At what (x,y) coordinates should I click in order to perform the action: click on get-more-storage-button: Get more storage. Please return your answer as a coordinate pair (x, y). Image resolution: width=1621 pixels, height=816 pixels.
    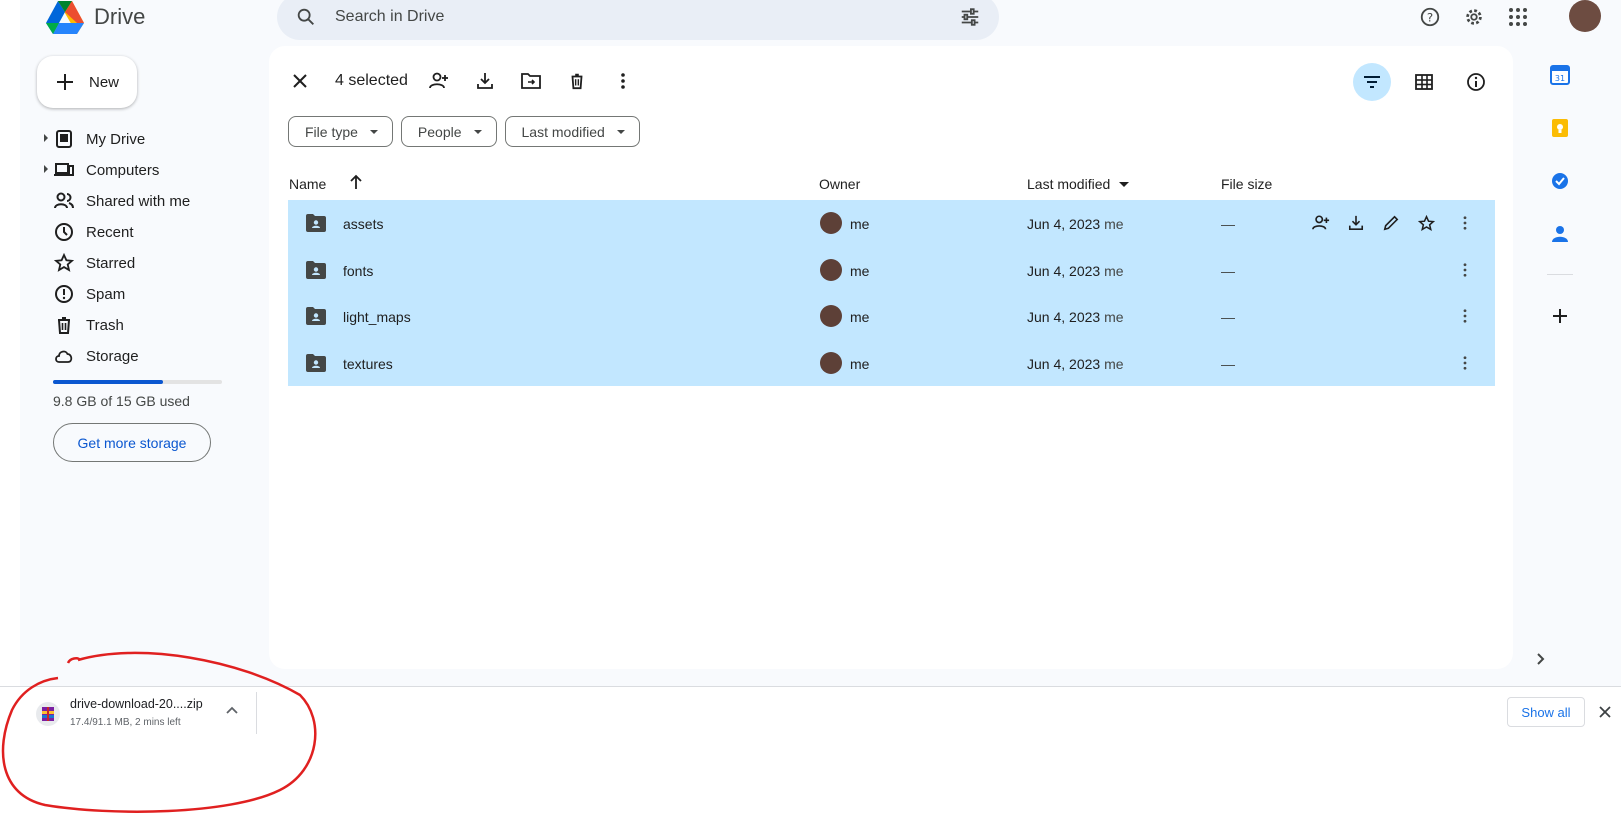
    Looking at the image, I should click on (132, 442).